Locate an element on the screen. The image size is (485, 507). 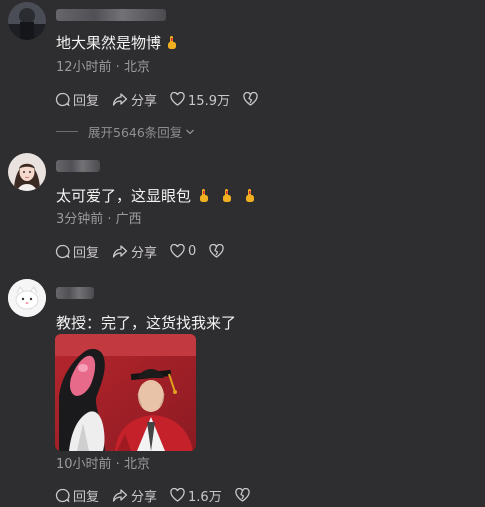
expand-replies-button: 展开5646条回复 is located at coordinates (125, 131).